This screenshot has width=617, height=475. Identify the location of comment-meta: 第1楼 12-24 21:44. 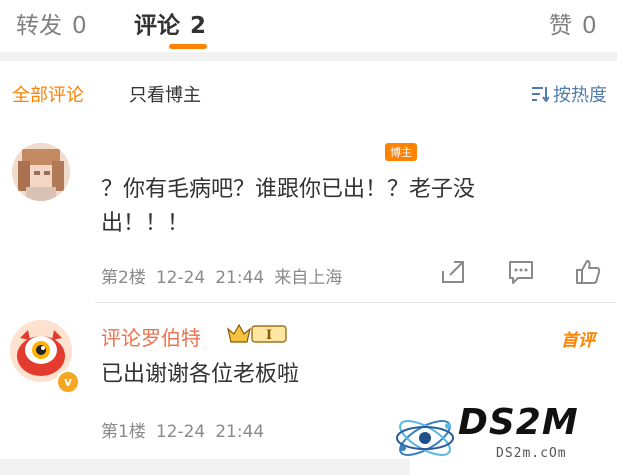
(187, 429).